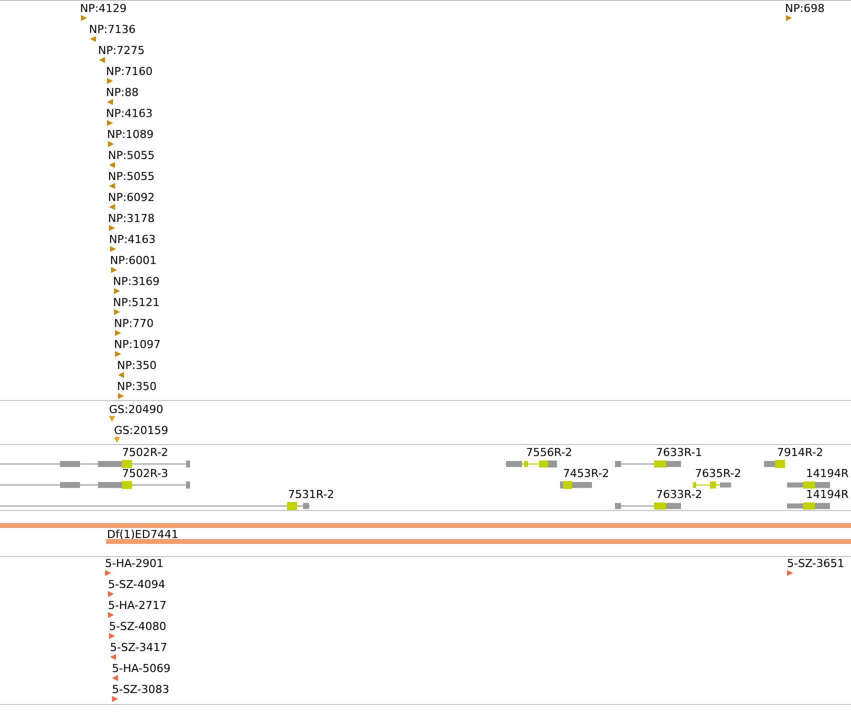 Image resolution: width=851 pixels, height=712 pixels. I want to click on deficiency-label: Df(1)ED7441, so click(142, 534).